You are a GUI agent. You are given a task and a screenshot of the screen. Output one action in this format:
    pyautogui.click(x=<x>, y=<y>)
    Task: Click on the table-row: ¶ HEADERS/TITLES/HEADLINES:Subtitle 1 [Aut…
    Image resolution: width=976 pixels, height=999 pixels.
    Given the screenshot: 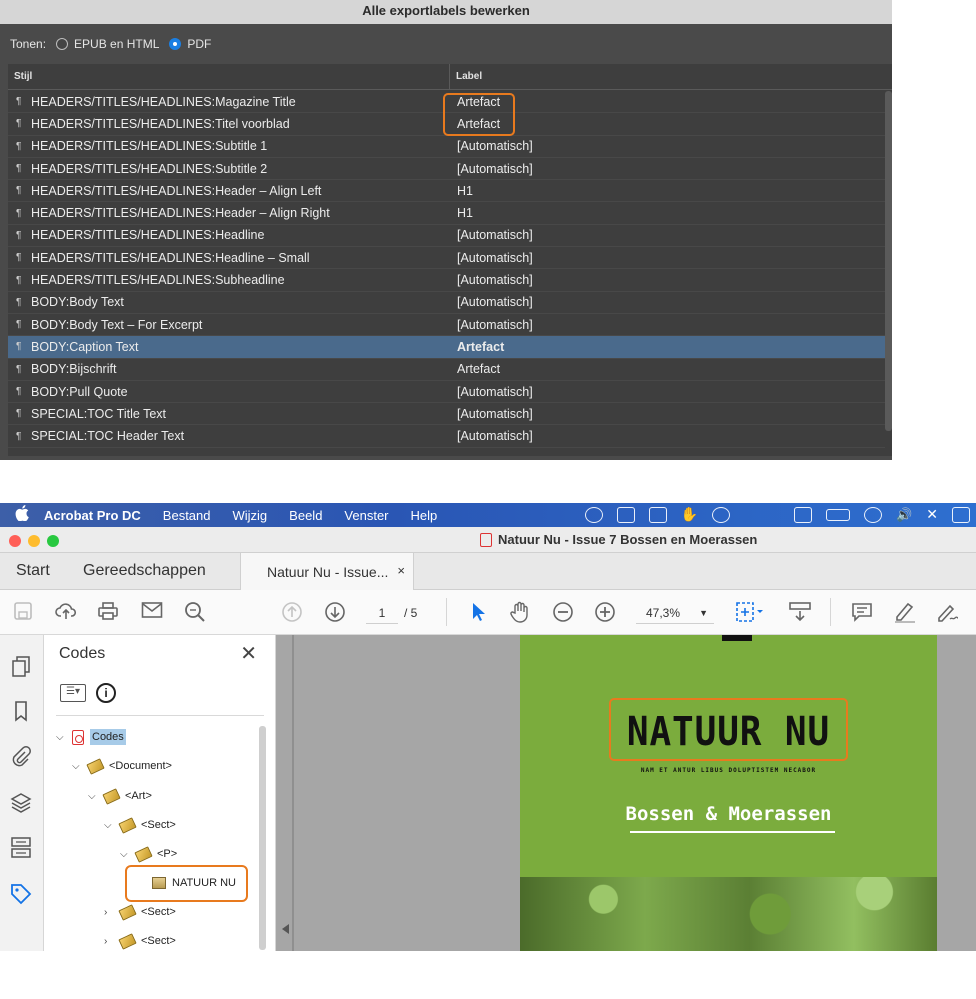 What is the action you would take?
    pyautogui.click(x=446, y=147)
    